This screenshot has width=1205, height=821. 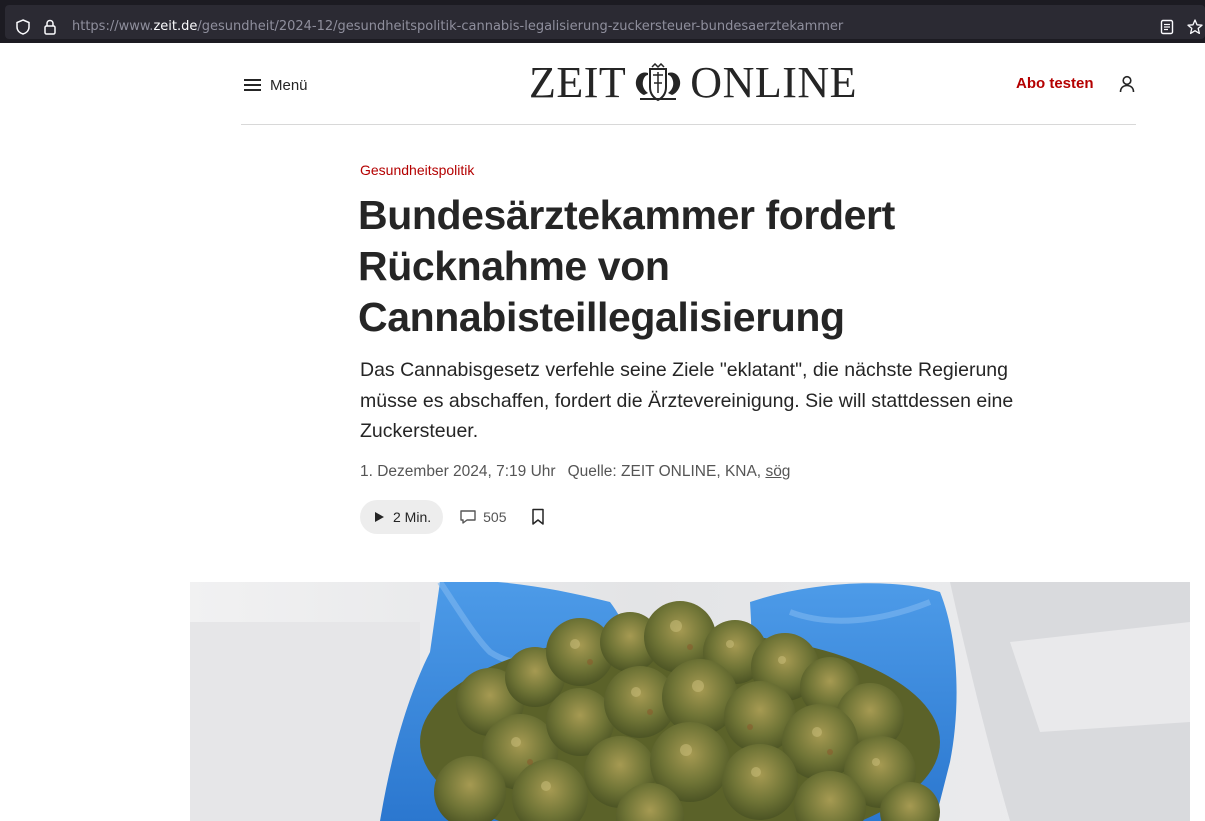 What do you see at coordinates (468, 517) in the screenshot?
I see `comment-icon` at bounding box center [468, 517].